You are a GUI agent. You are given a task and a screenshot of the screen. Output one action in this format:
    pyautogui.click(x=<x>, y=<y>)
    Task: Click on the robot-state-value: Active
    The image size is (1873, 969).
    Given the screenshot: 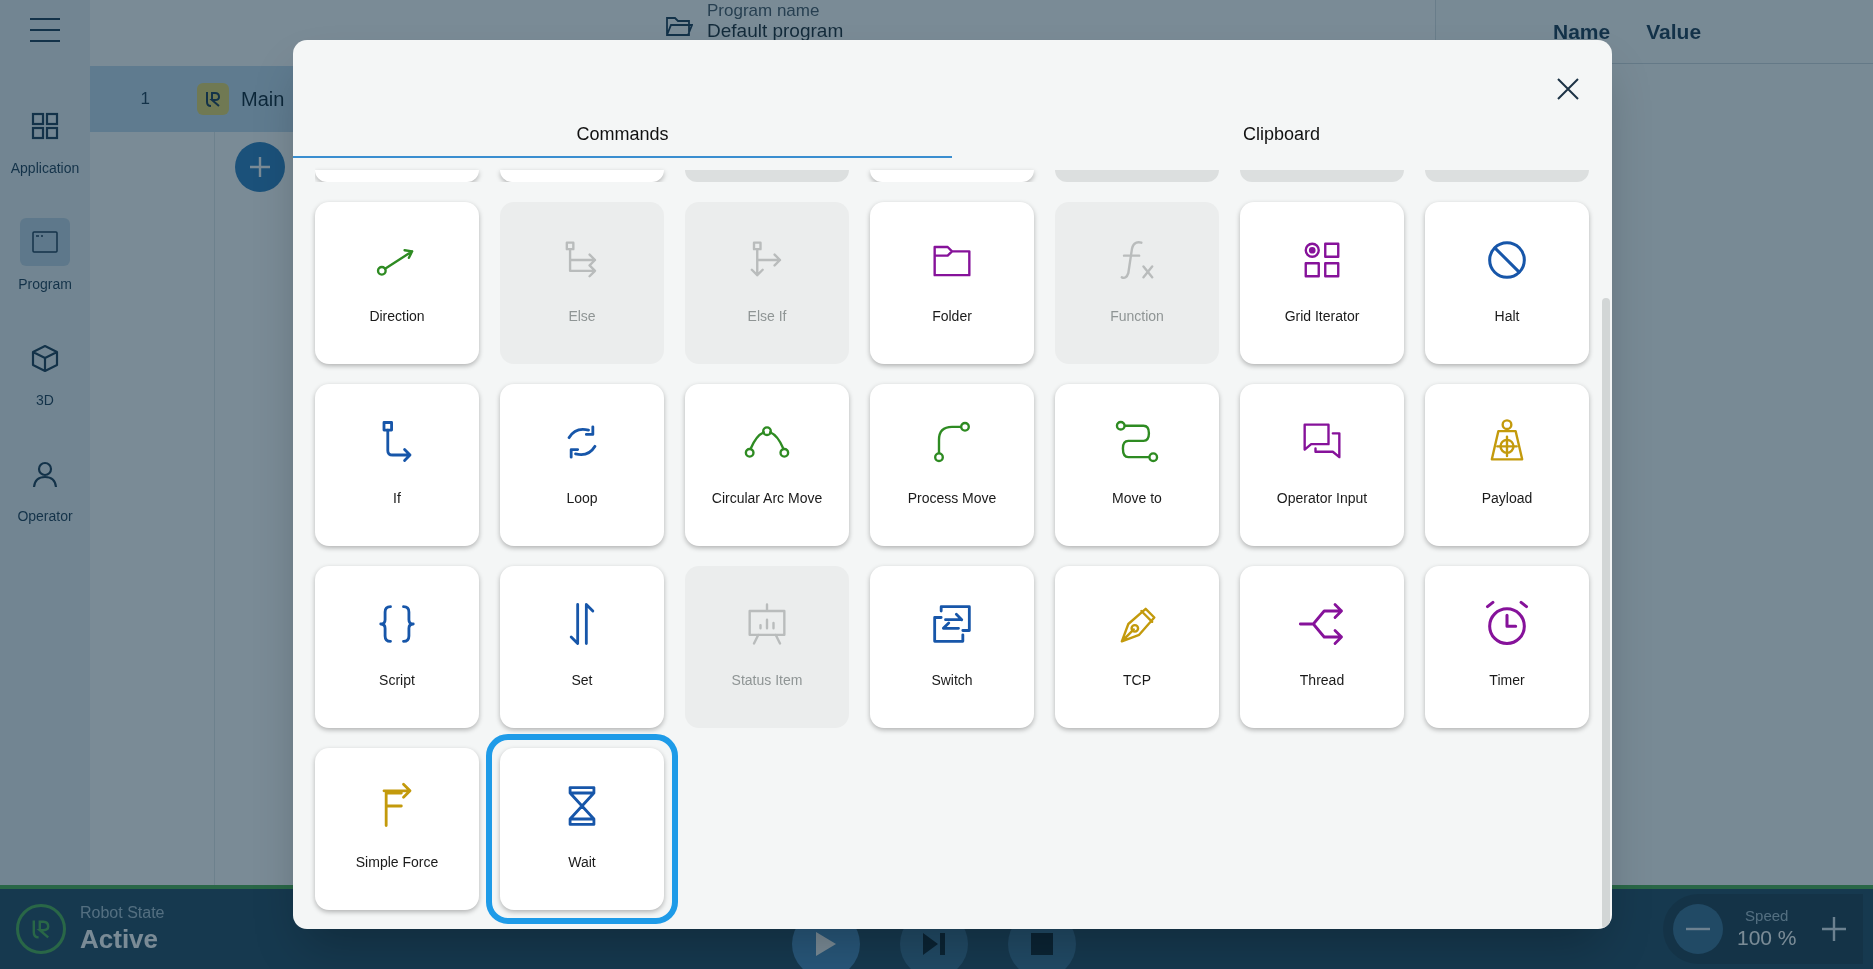 What is the action you would take?
    pyautogui.click(x=120, y=939)
    